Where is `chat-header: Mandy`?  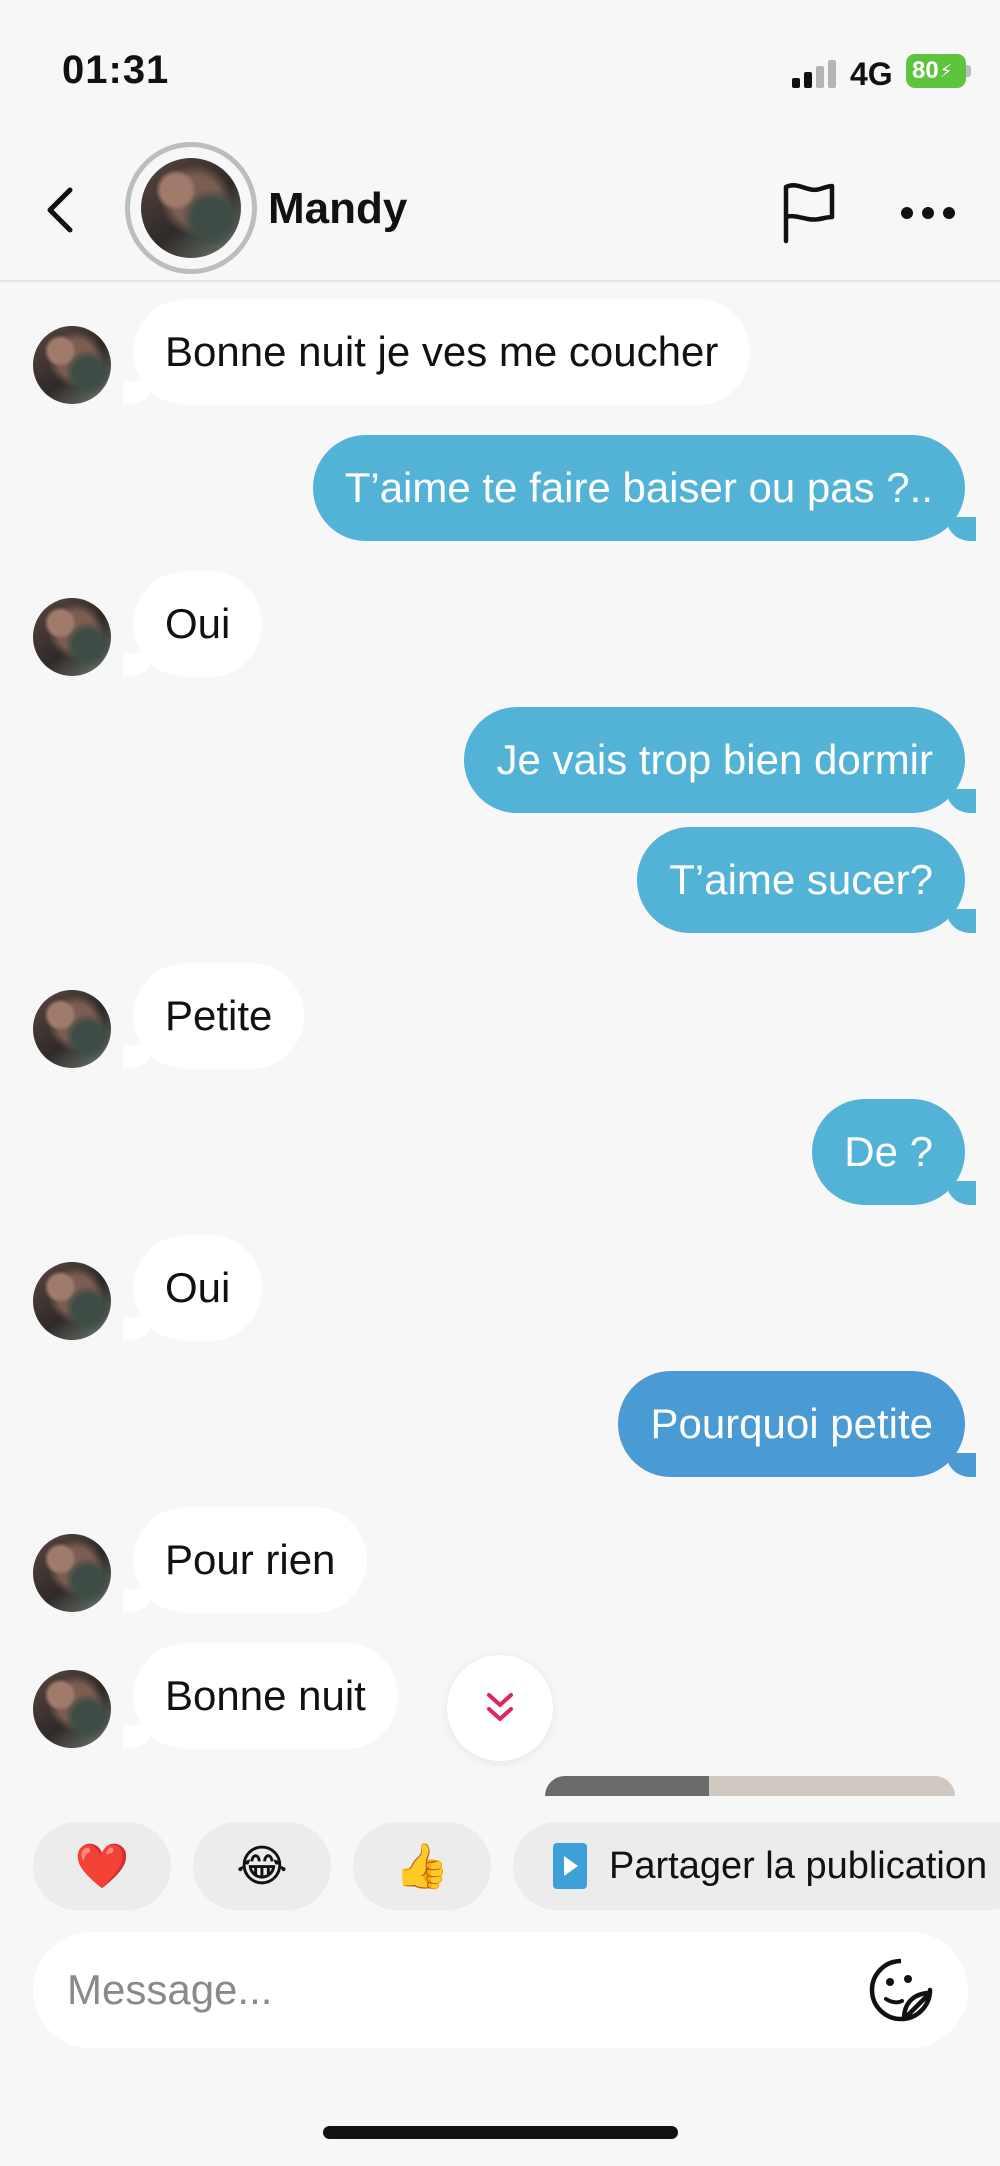
chat-header: Mandy is located at coordinates (500, 211).